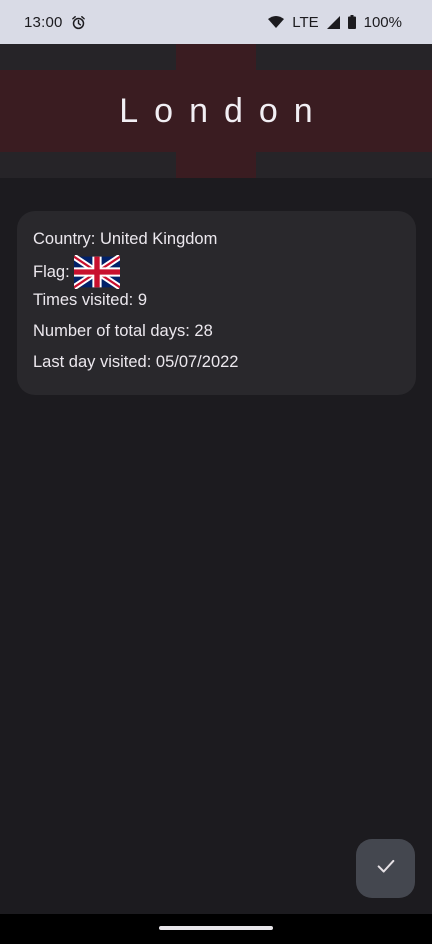 The image size is (432, 944). Describe the element at coordinates (216, 22) in the screenshot. I see `status-bar: 13:00 LTE 100%` at that location.